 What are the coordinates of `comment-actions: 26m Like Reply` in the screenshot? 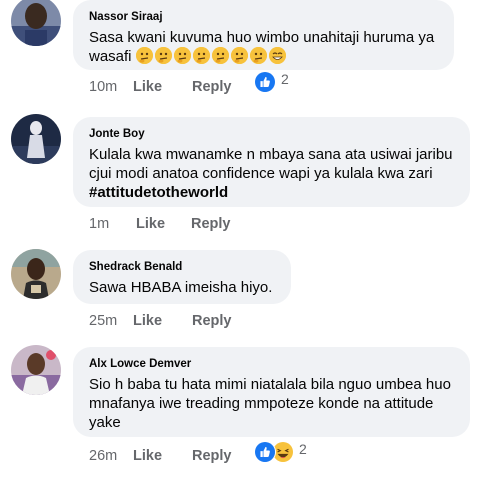 It's located at (160, 456).